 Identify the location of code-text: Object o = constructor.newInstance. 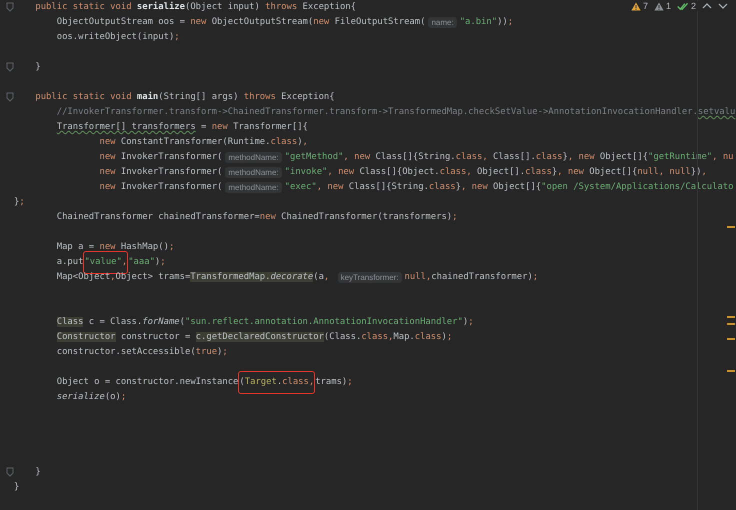
(147, 382).